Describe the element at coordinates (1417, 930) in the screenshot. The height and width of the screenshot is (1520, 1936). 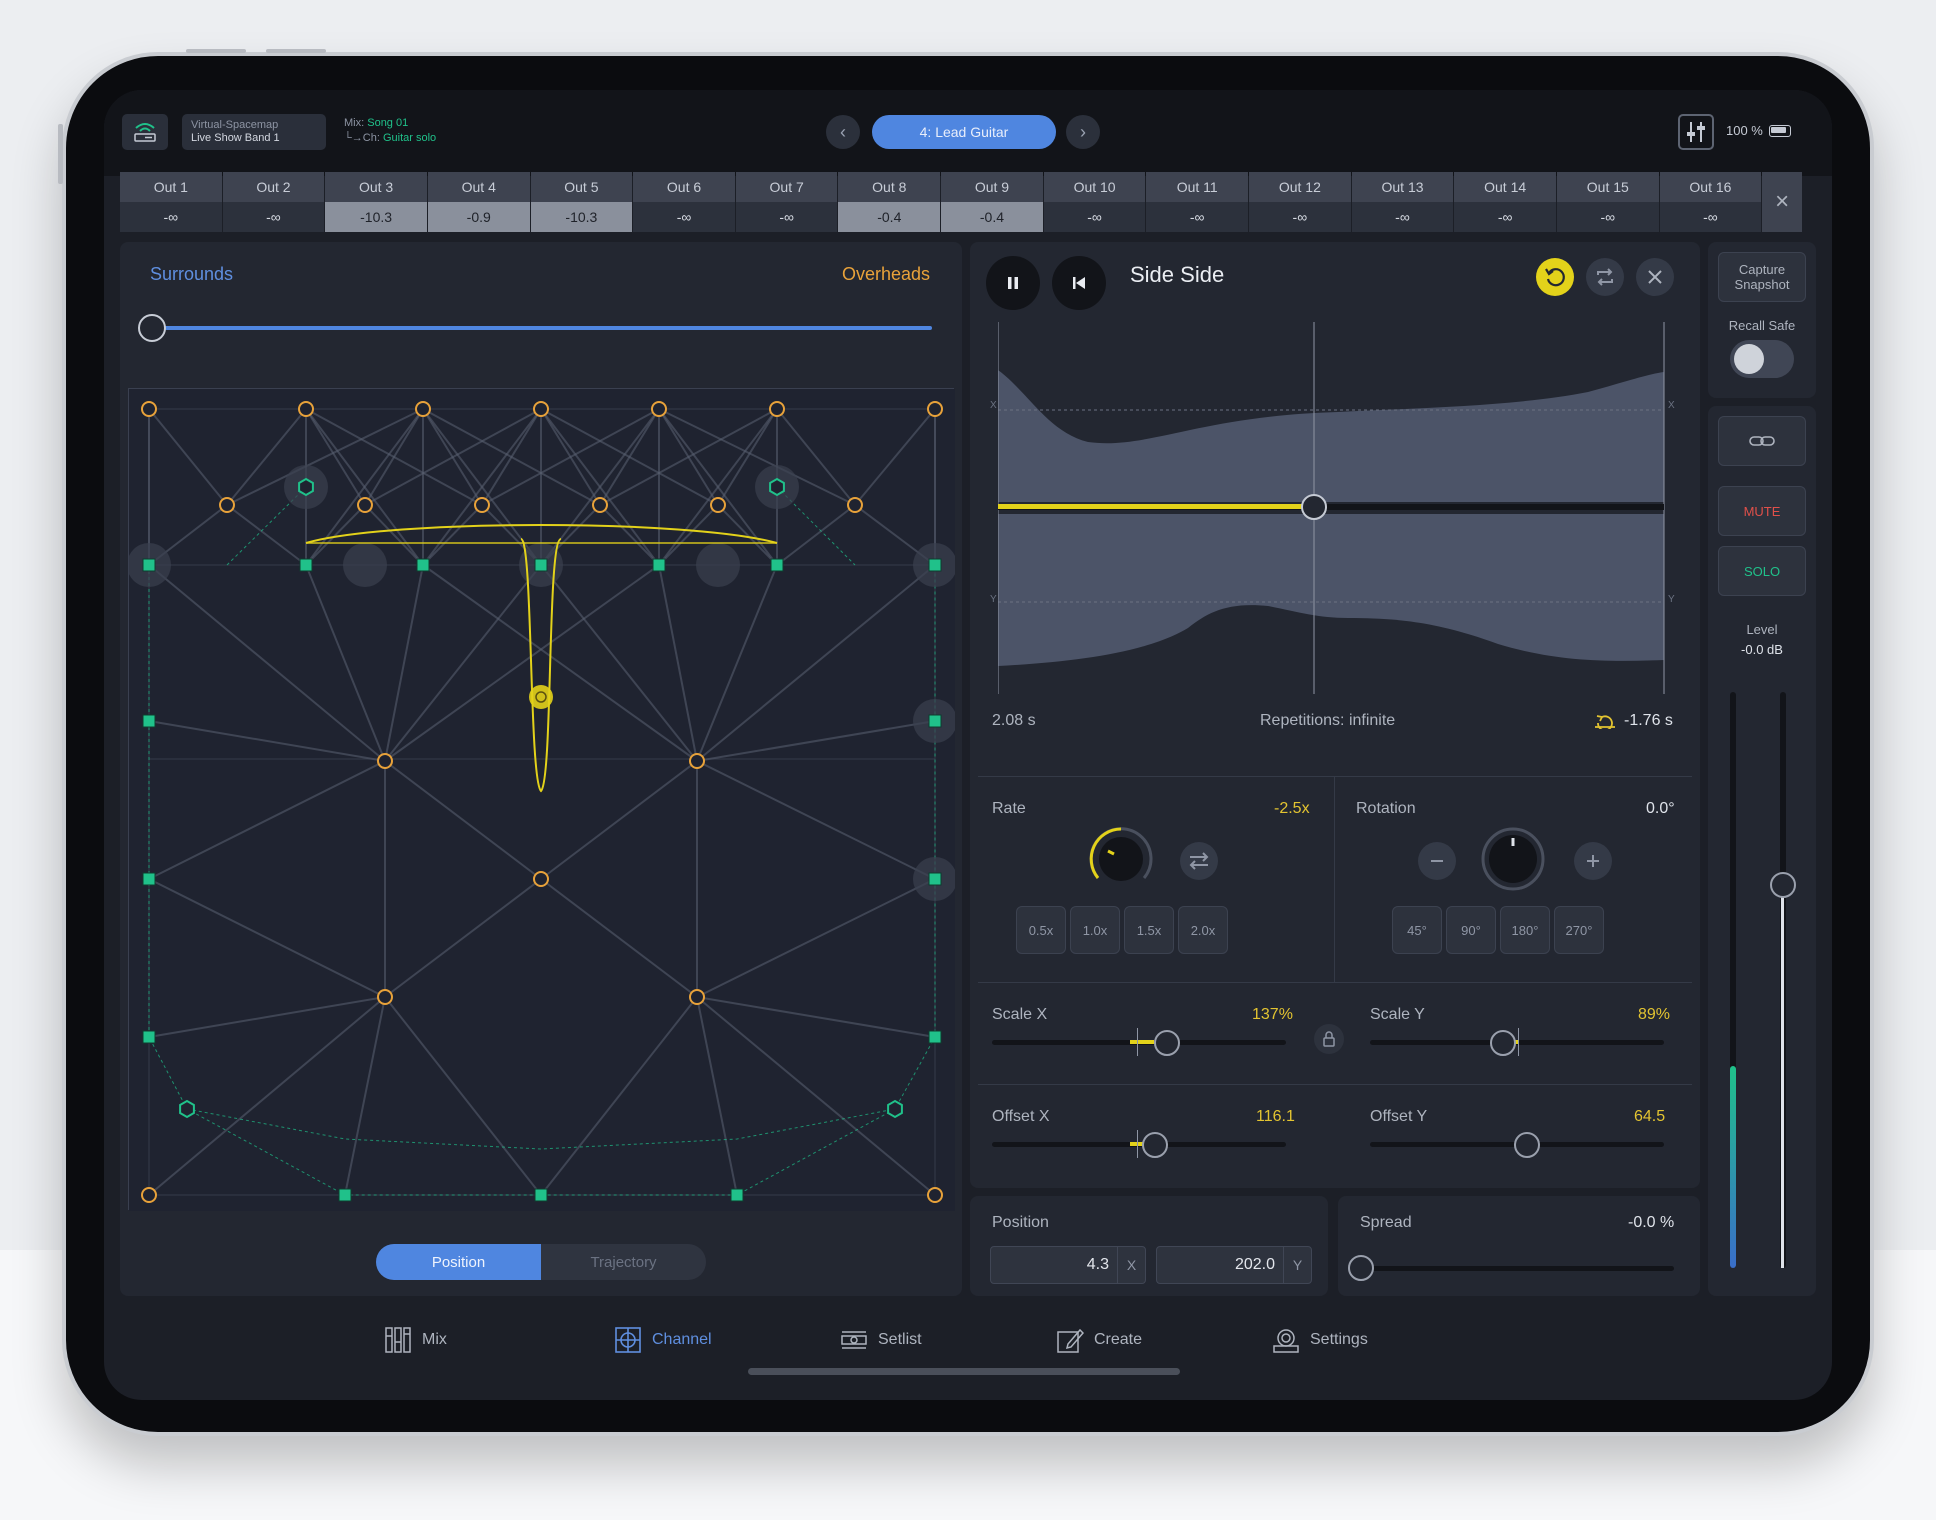
I see `rotation-preset-chip: 45°` at that location.